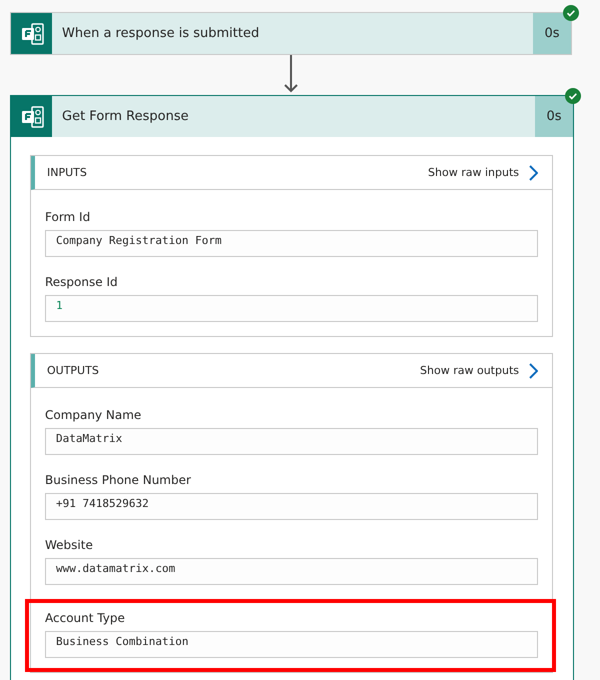  I want to click on connector-arrow, so click(291, 74).